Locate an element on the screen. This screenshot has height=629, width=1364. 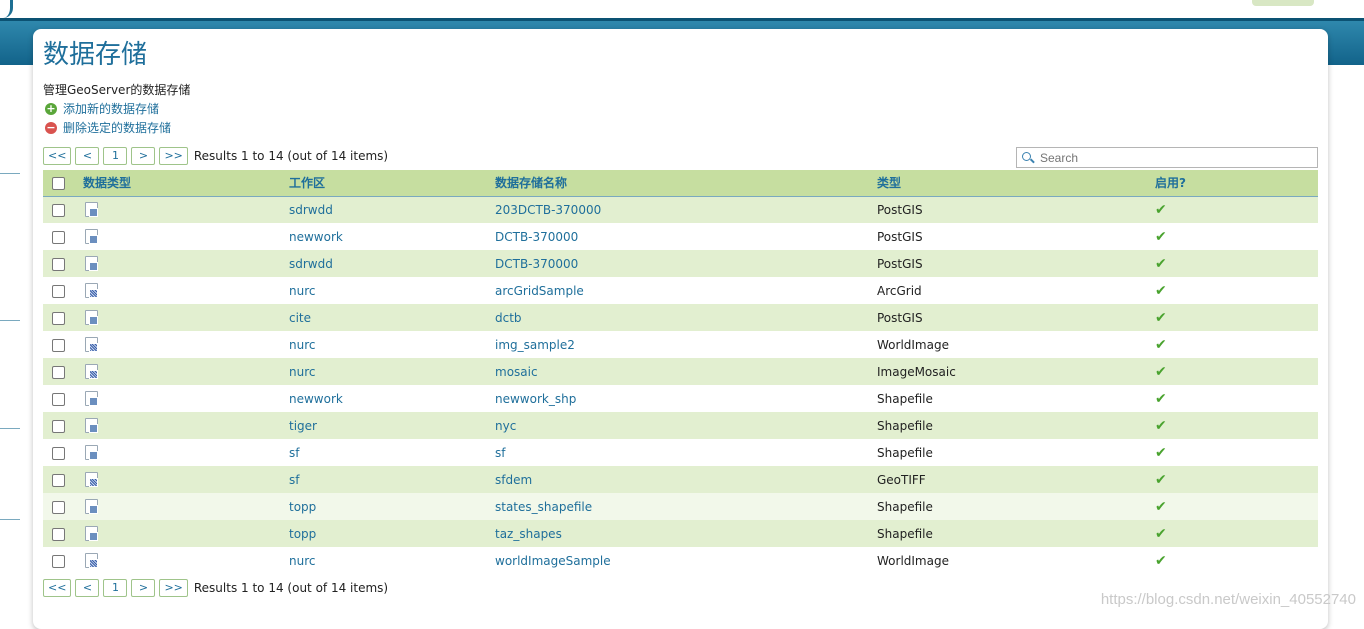
top-right-tab is located at coordinates (1283, 3).